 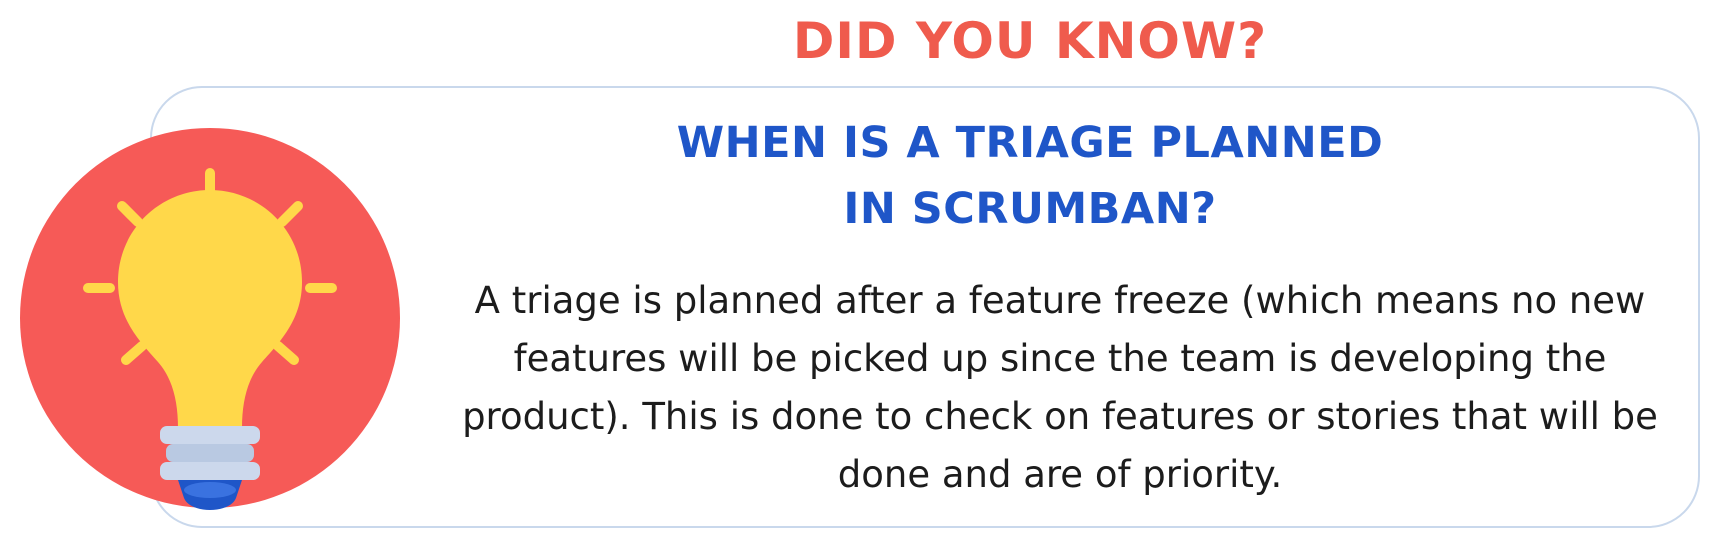 I want to click on question-heading-line-2: IN SCRUMBAN?, so click(x=1030, y=209).